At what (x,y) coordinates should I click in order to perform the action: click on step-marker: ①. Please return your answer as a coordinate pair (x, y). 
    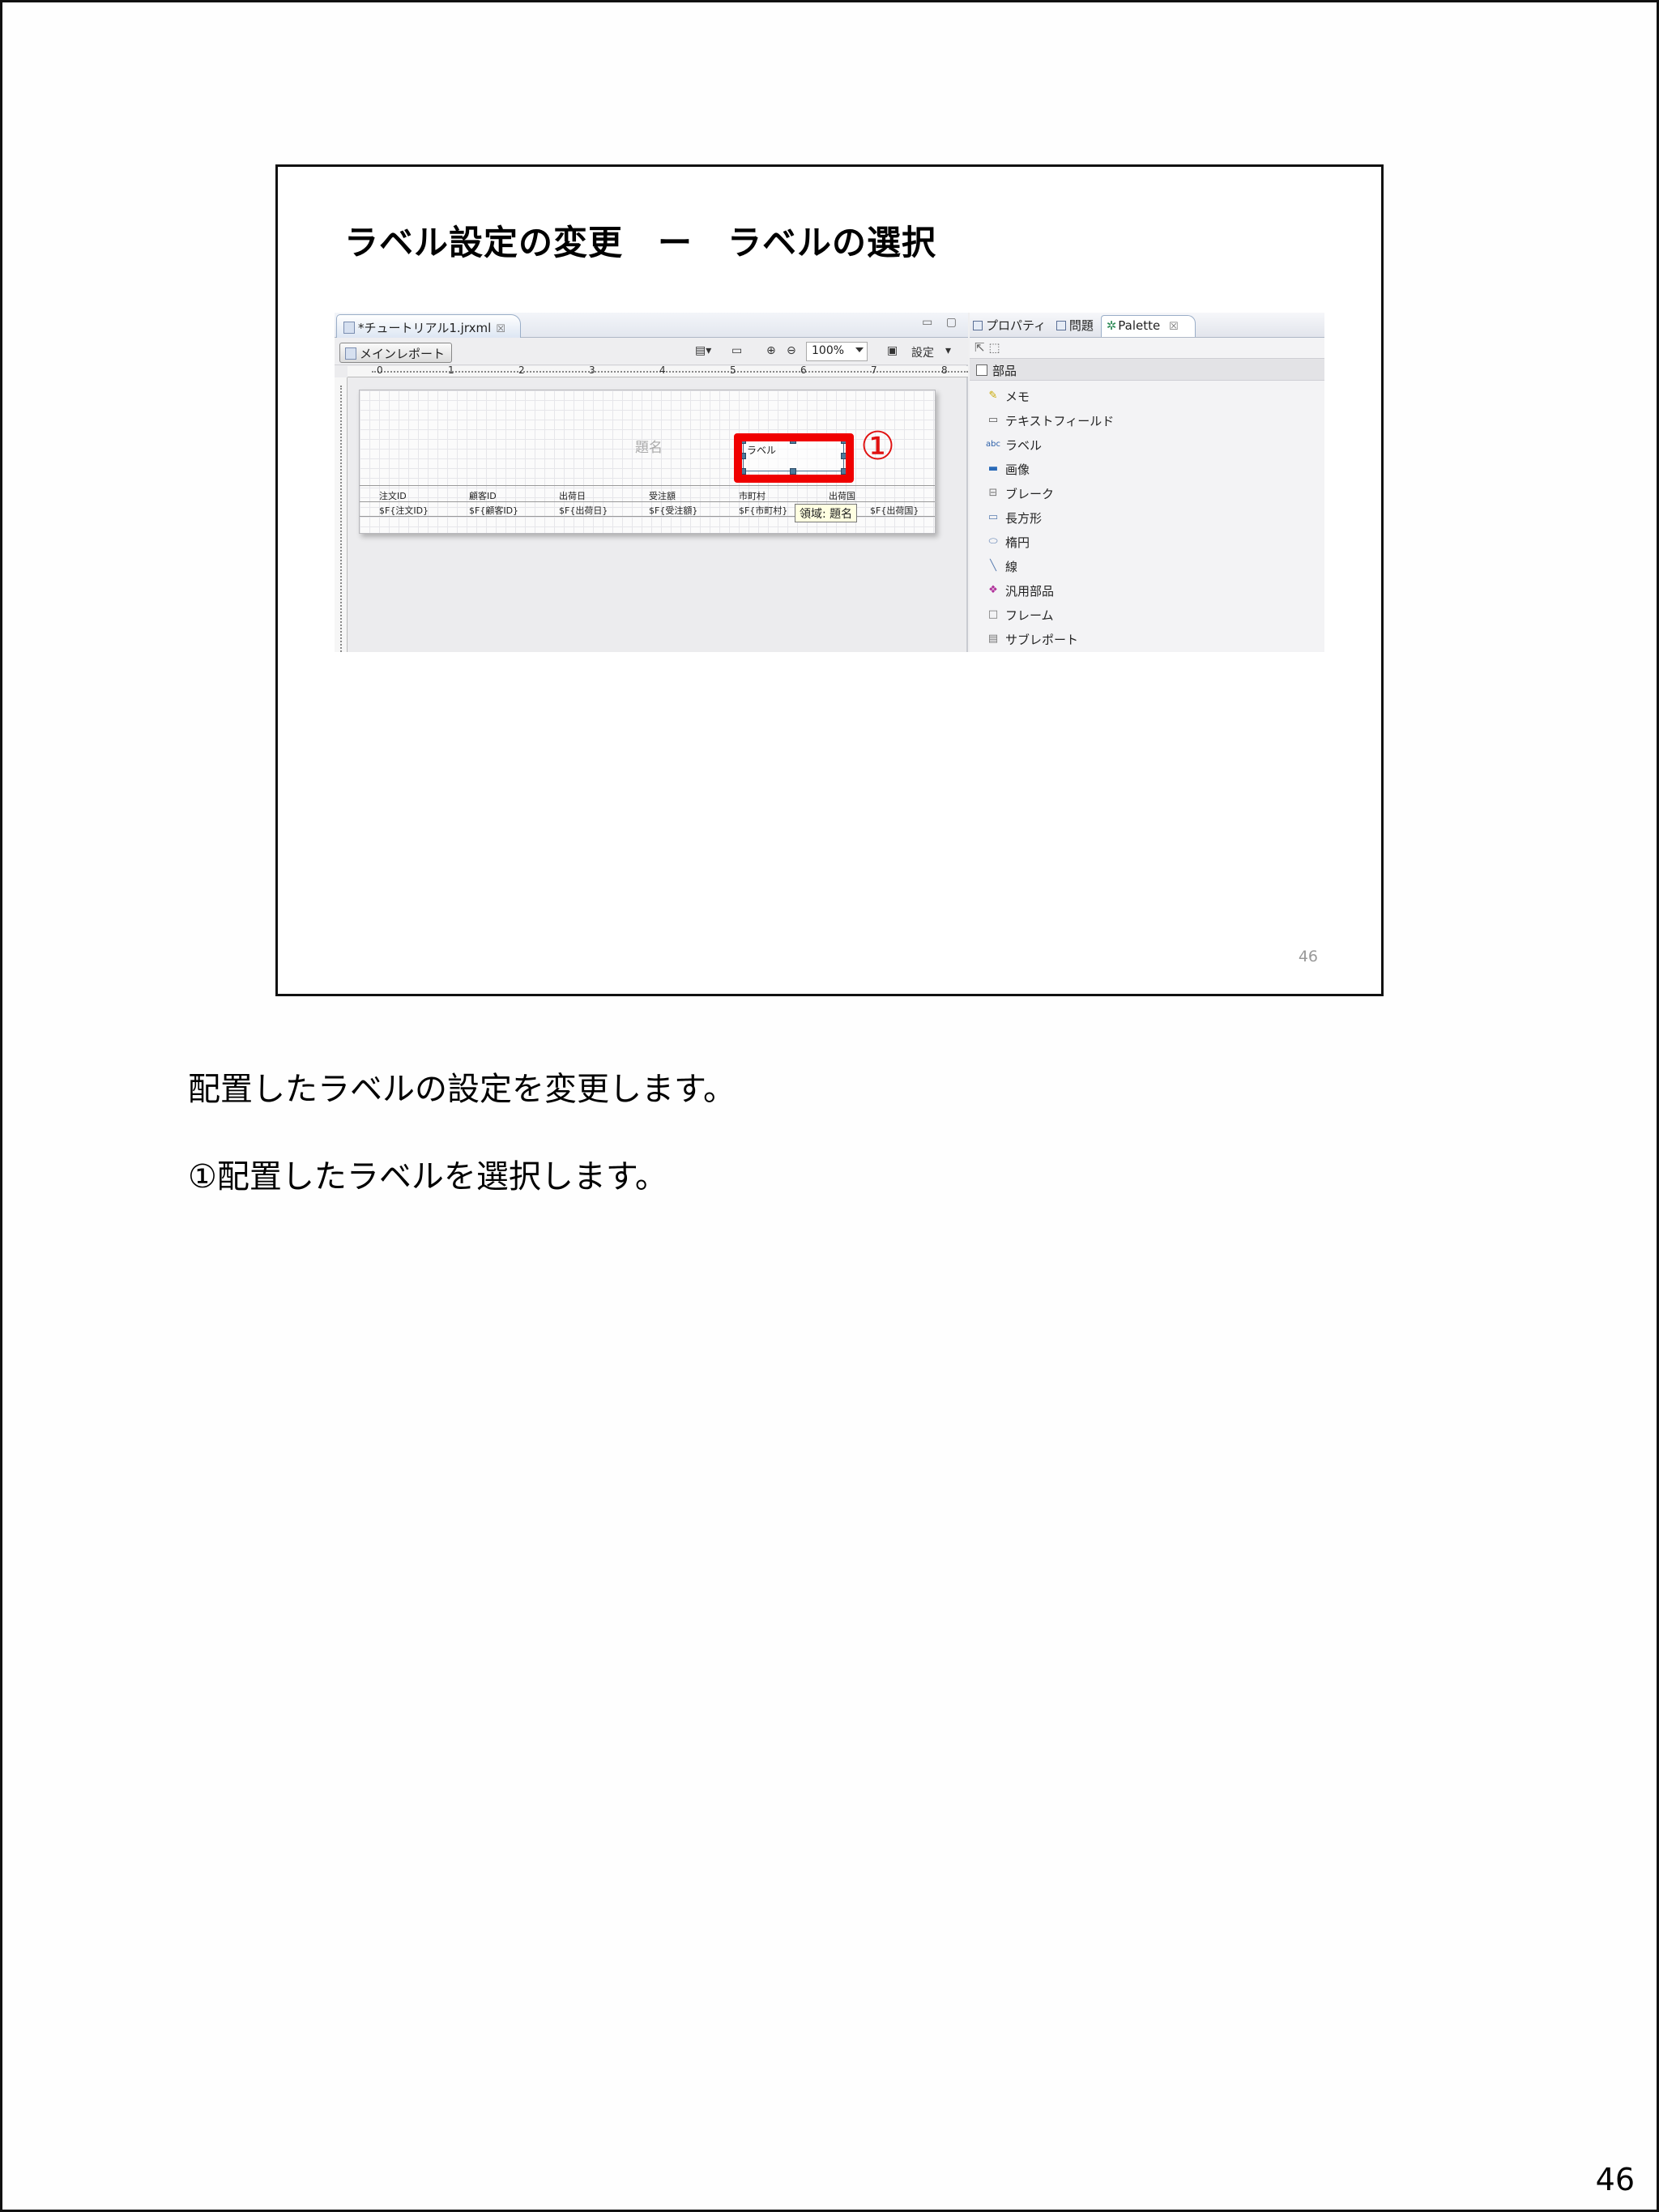
    Looking at the image, I should click on (878, 446).